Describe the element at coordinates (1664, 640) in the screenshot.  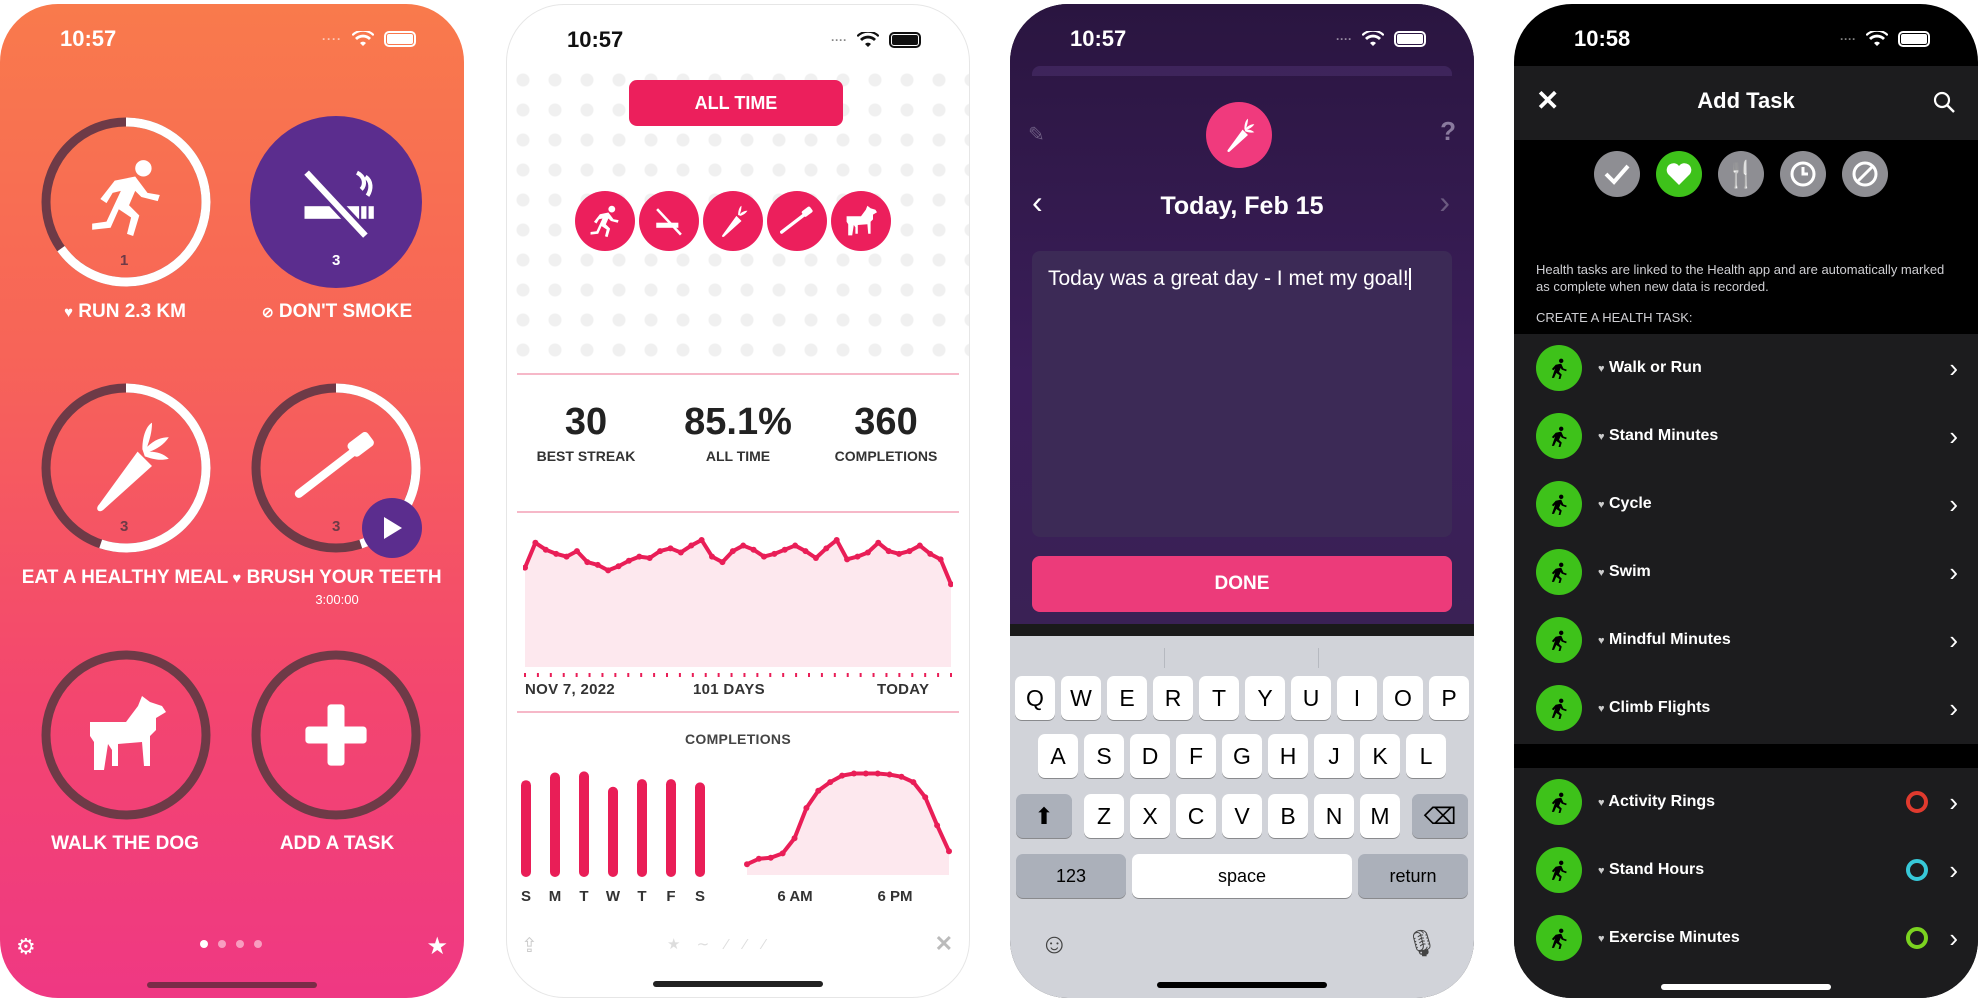
I see `task-label: ♥ Mindful Minutes` at that location.